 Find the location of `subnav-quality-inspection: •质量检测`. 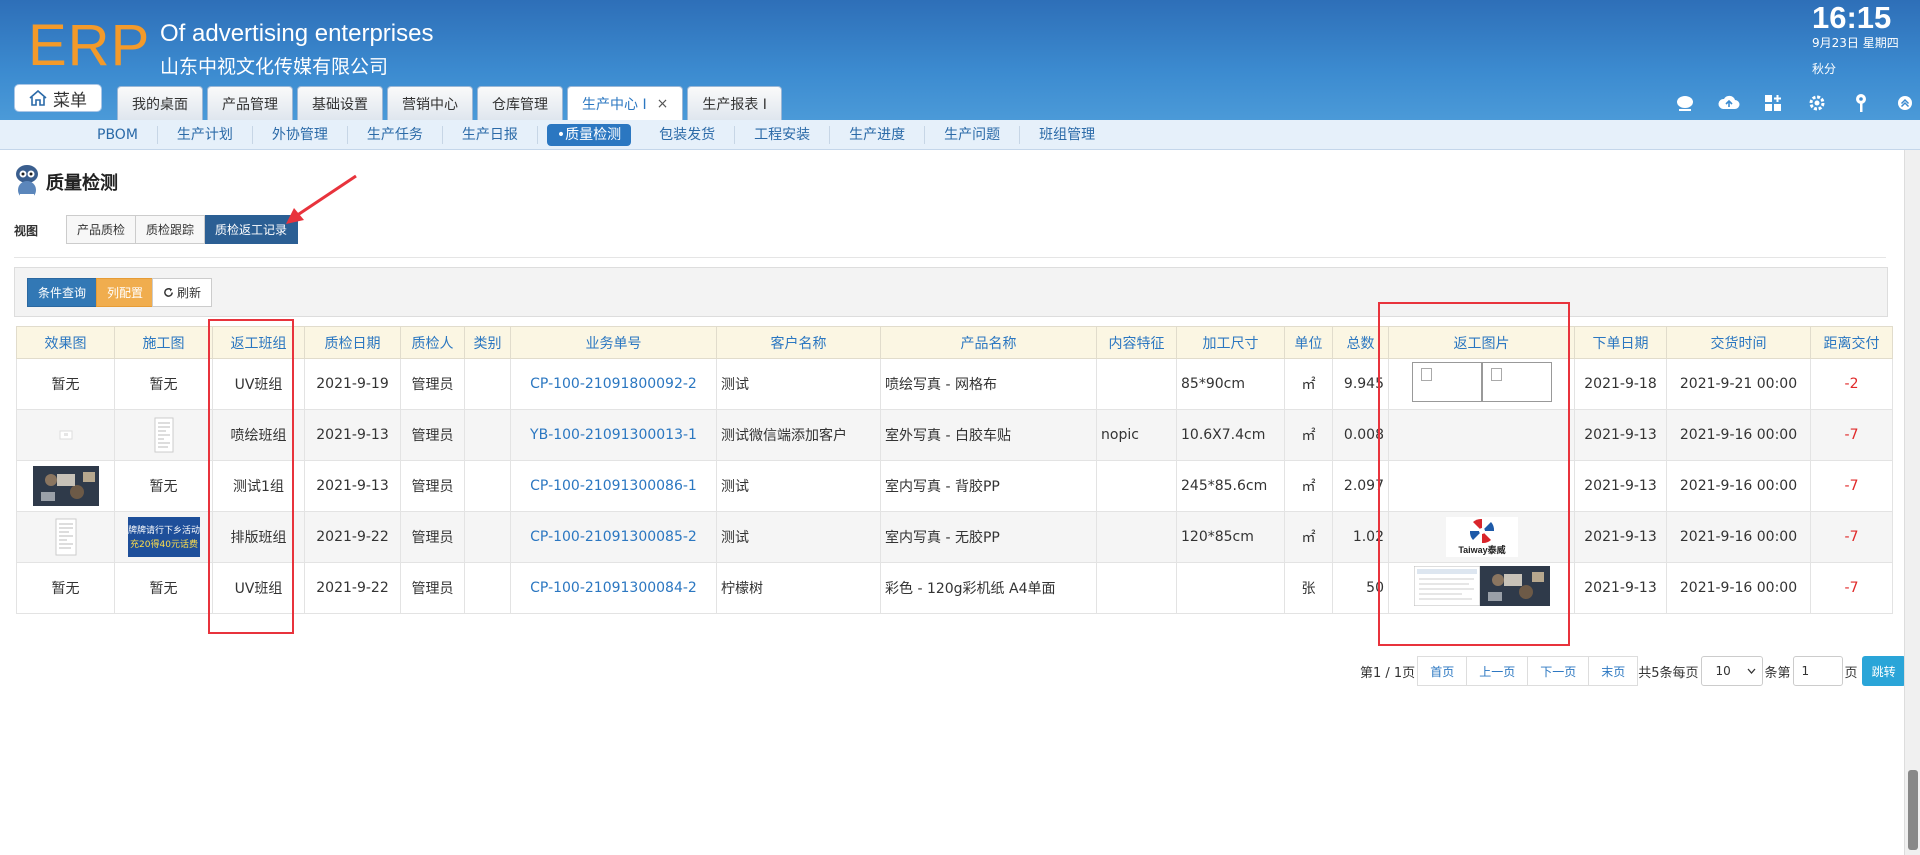

subnav-quality-inspection: •质量检测 is located at coordinates (589, 134).